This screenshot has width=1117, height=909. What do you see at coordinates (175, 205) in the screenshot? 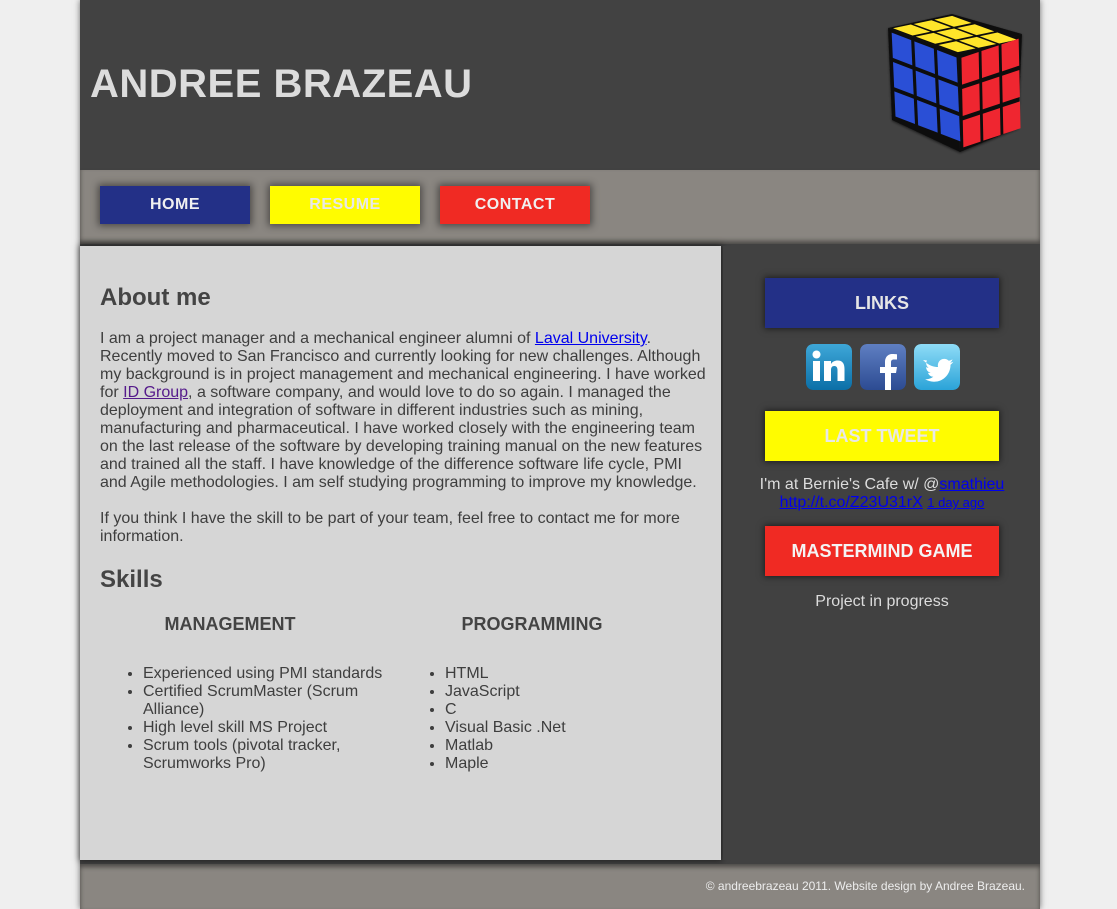
I see `nav-home-button: HOME` at bounding box center [175, 205].